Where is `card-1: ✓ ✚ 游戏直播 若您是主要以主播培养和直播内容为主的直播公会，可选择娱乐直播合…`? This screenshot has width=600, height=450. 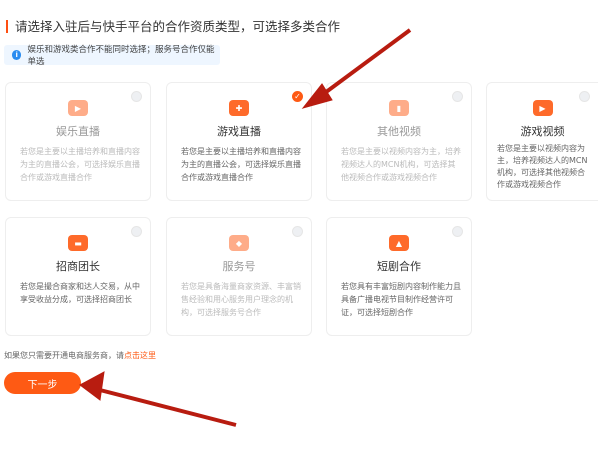
card-1: ✓ ✚ 游戏直播 若您是主要以主播培养和直播内容为主的直播公会，可选择娱乐直播合… is located at coordinates (239, 141).